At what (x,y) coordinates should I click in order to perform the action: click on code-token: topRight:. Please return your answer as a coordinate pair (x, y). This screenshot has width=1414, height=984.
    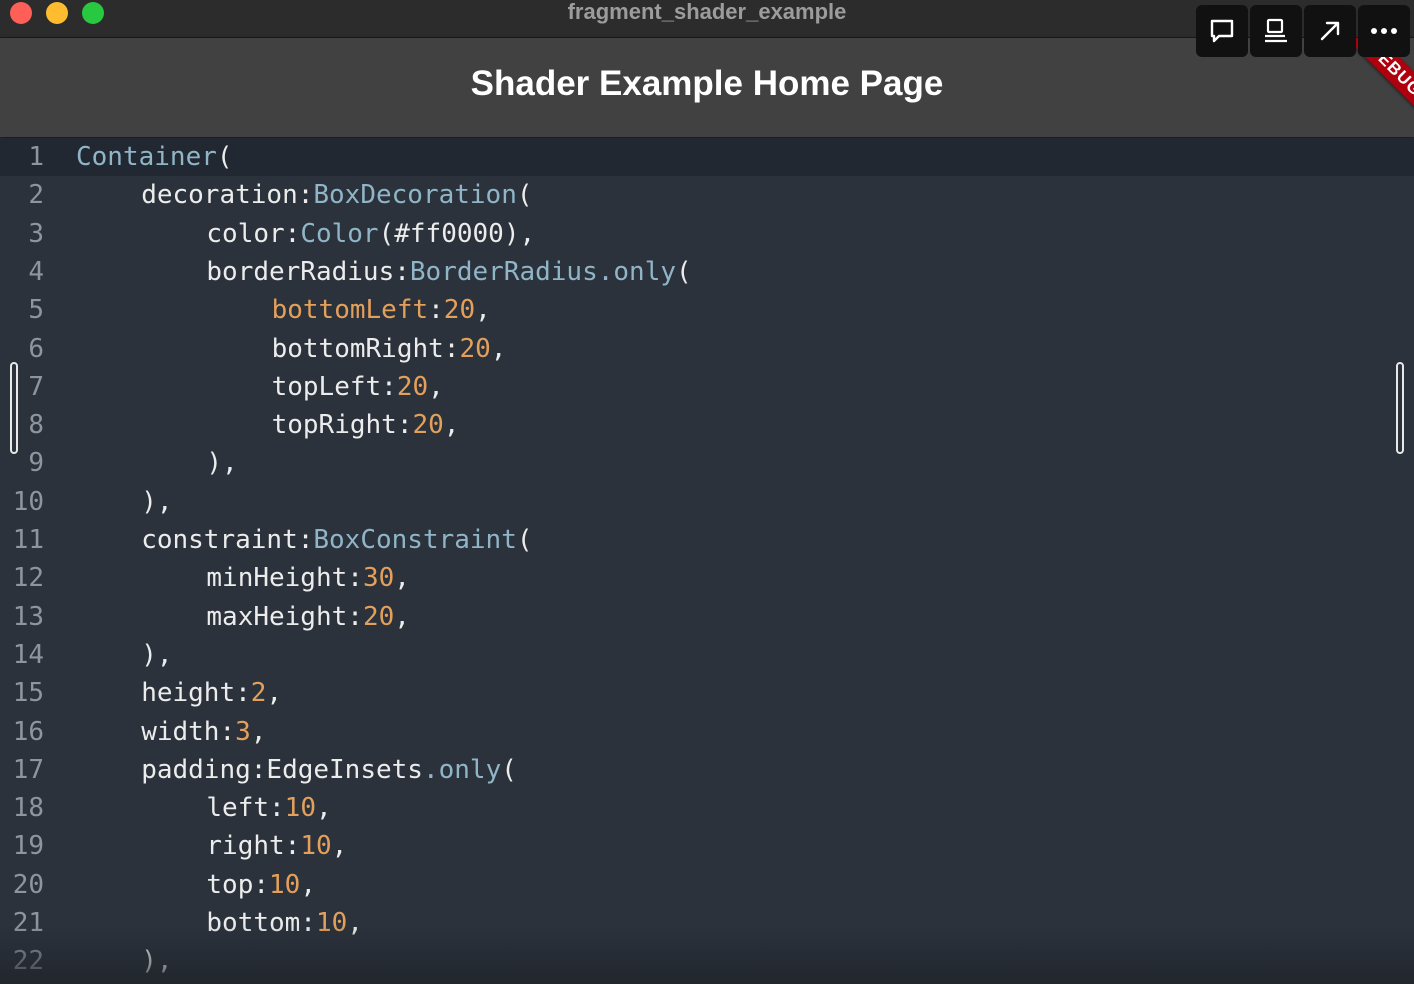
    Looking at the image, I should click on (342, 425).